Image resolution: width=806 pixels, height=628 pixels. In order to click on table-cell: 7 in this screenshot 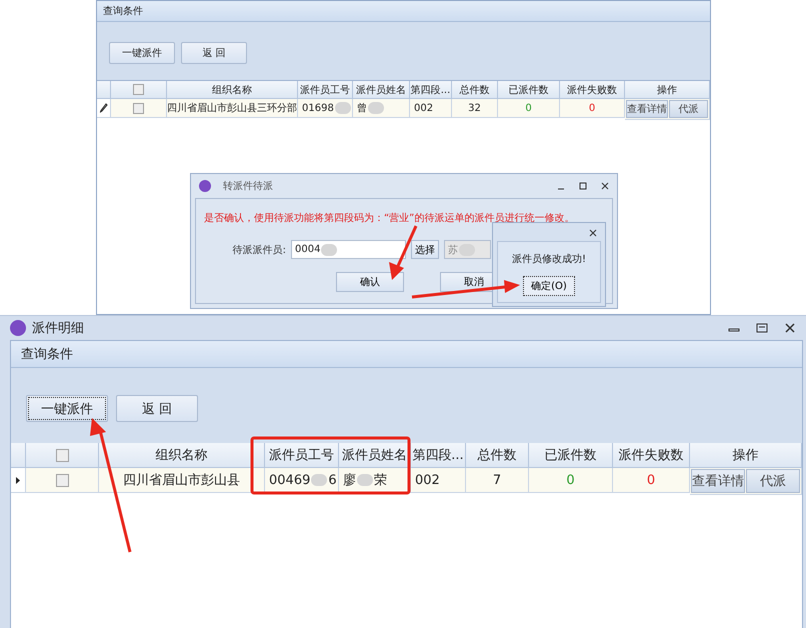, I will do `click(497, 480)`.